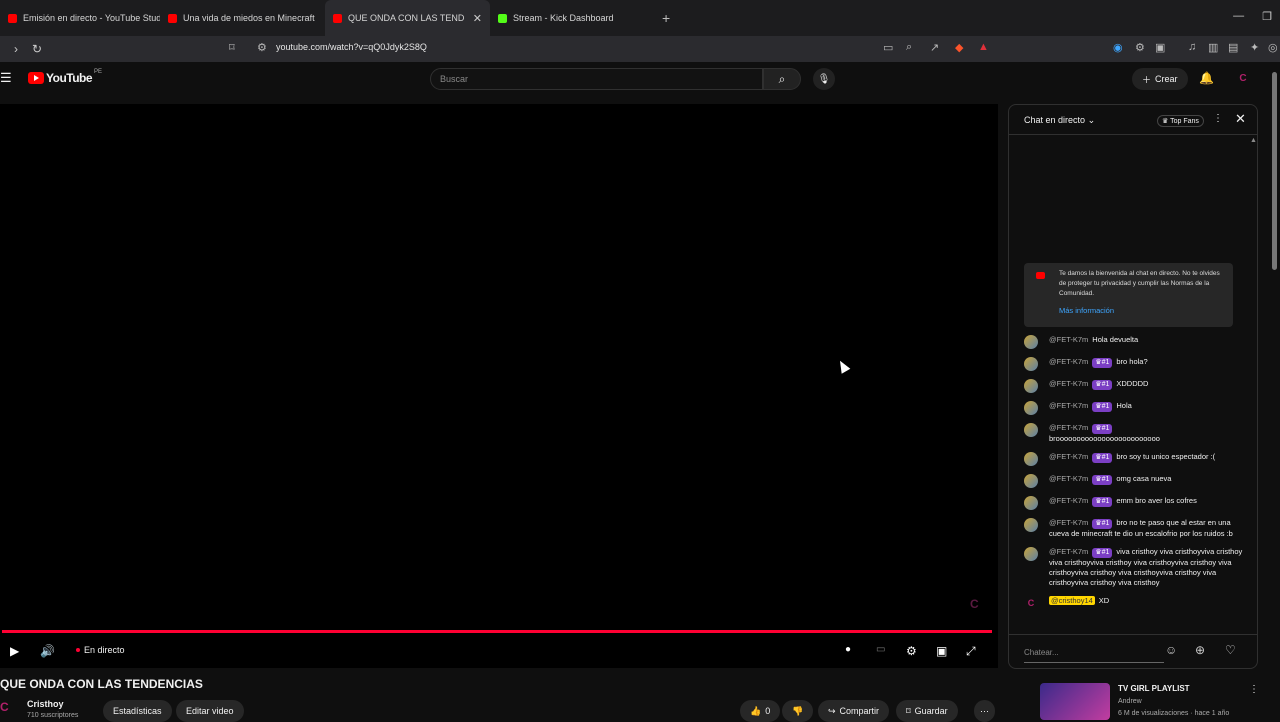  Describe the element at coordinates (477, 18) in the screenshot. I see `close-tab-icon: ✕` at that location.